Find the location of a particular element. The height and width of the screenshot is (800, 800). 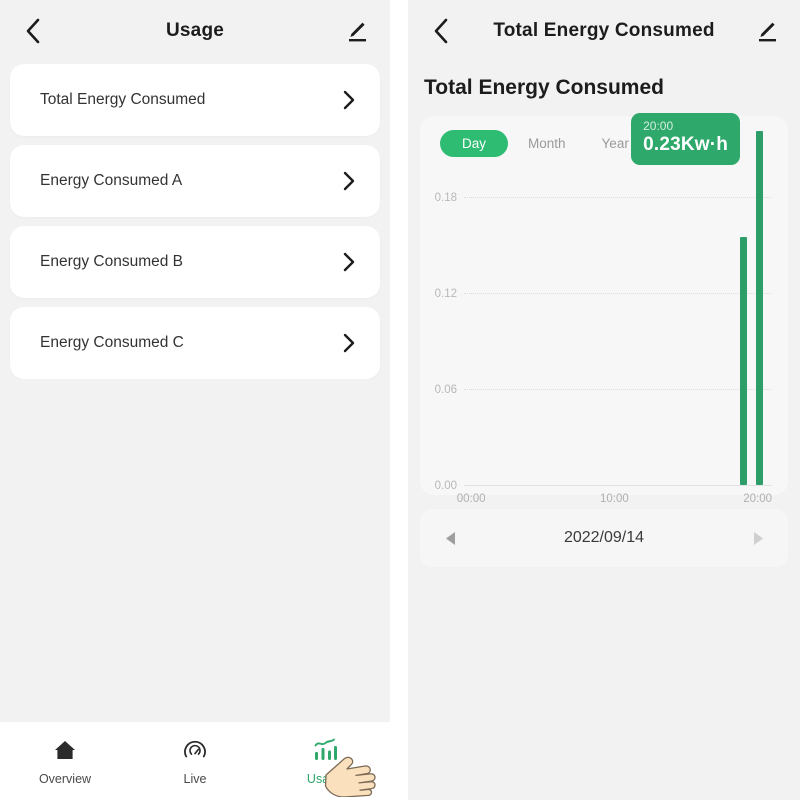

list-item: Energy Consumed C is located at coordinates (195, 343).